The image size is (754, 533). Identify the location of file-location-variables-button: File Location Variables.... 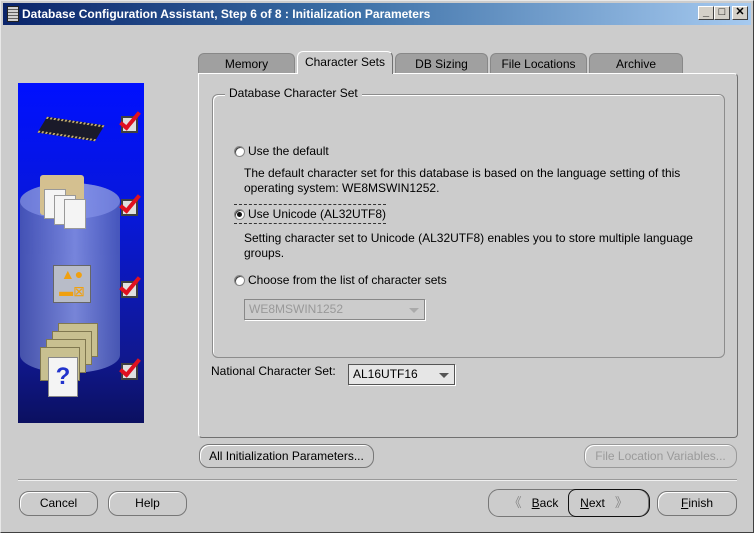
(660, 456).